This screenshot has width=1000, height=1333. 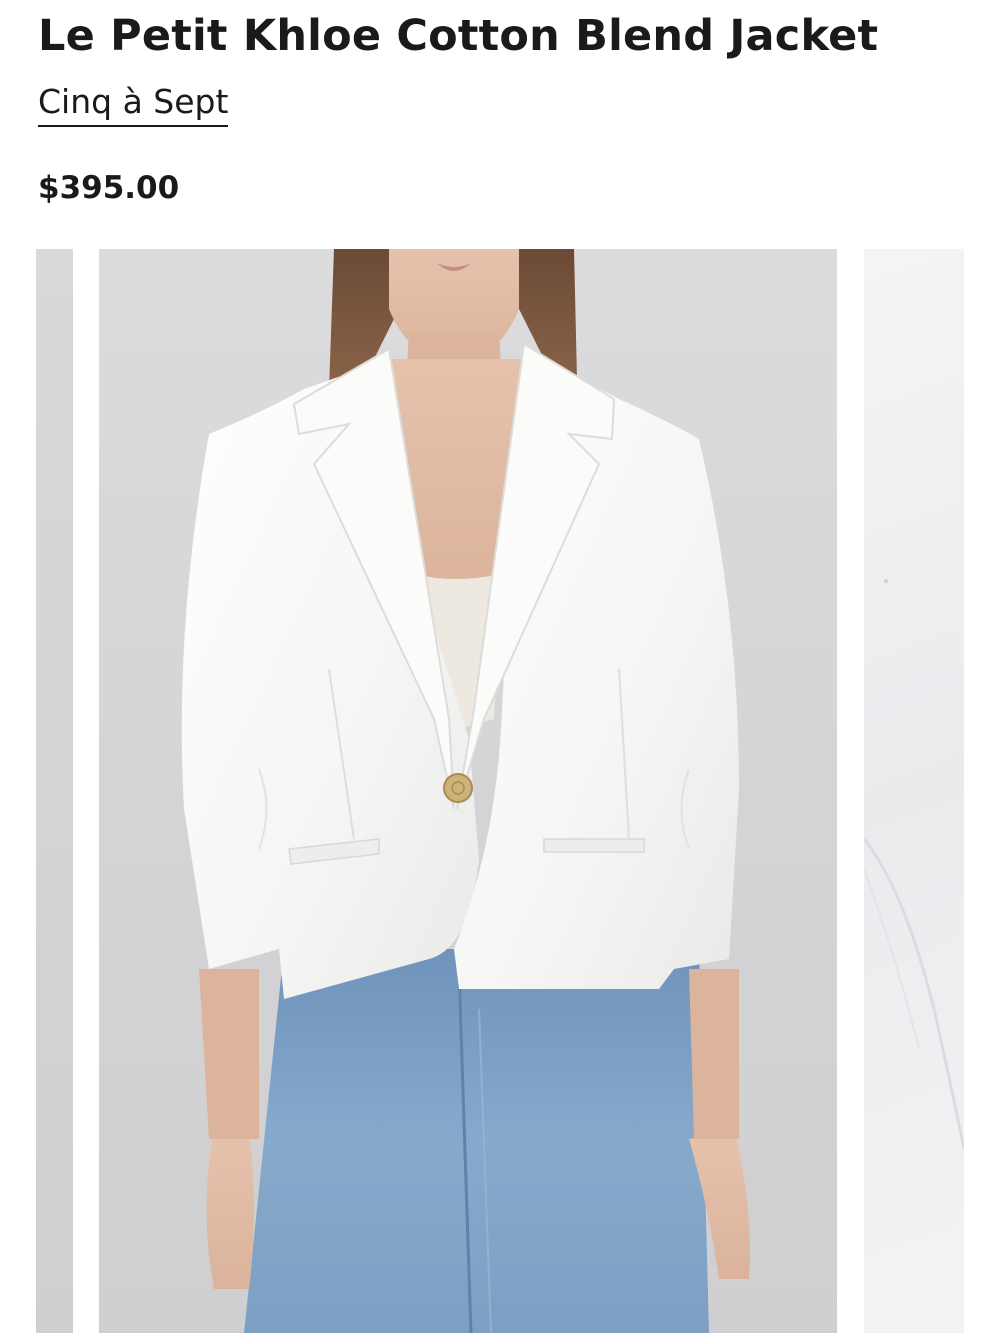 I want to click on product-title: Le Petit Khloe Cotton Blend Jacket, so click(x=458, y=36).